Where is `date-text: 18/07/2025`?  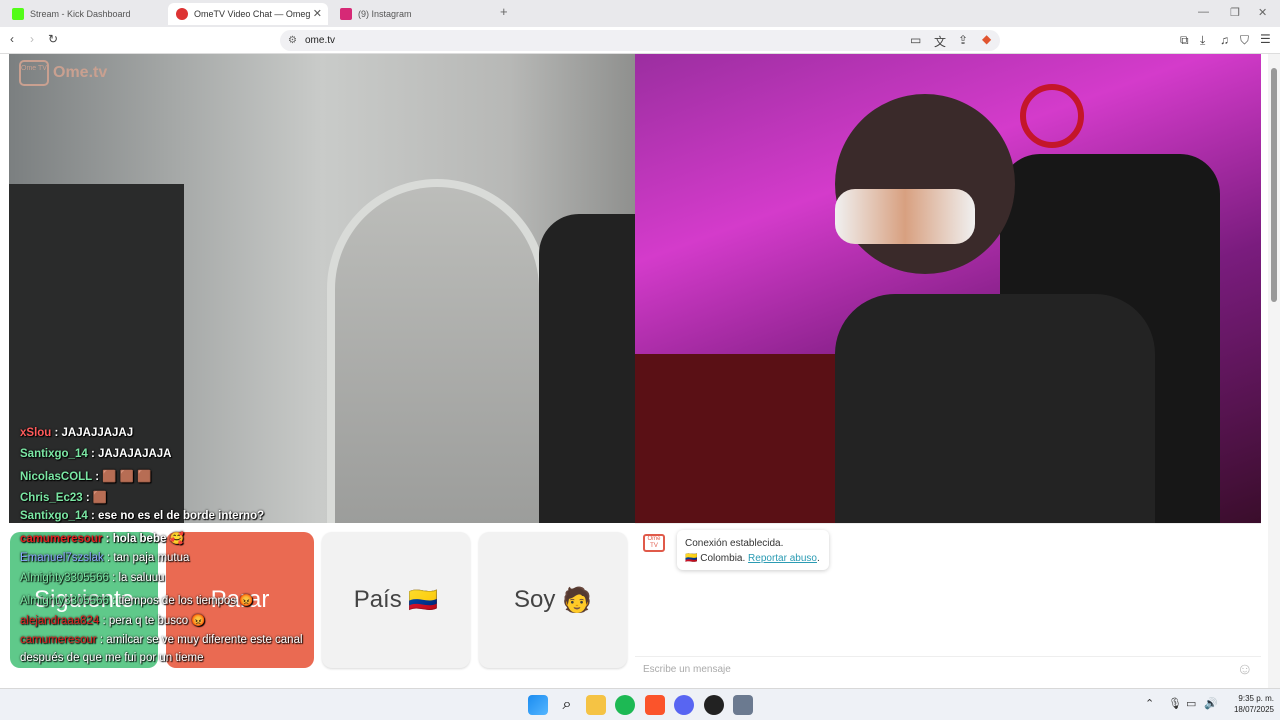
date-text: 18/07/2025 is located at coordinates (1253, 709).